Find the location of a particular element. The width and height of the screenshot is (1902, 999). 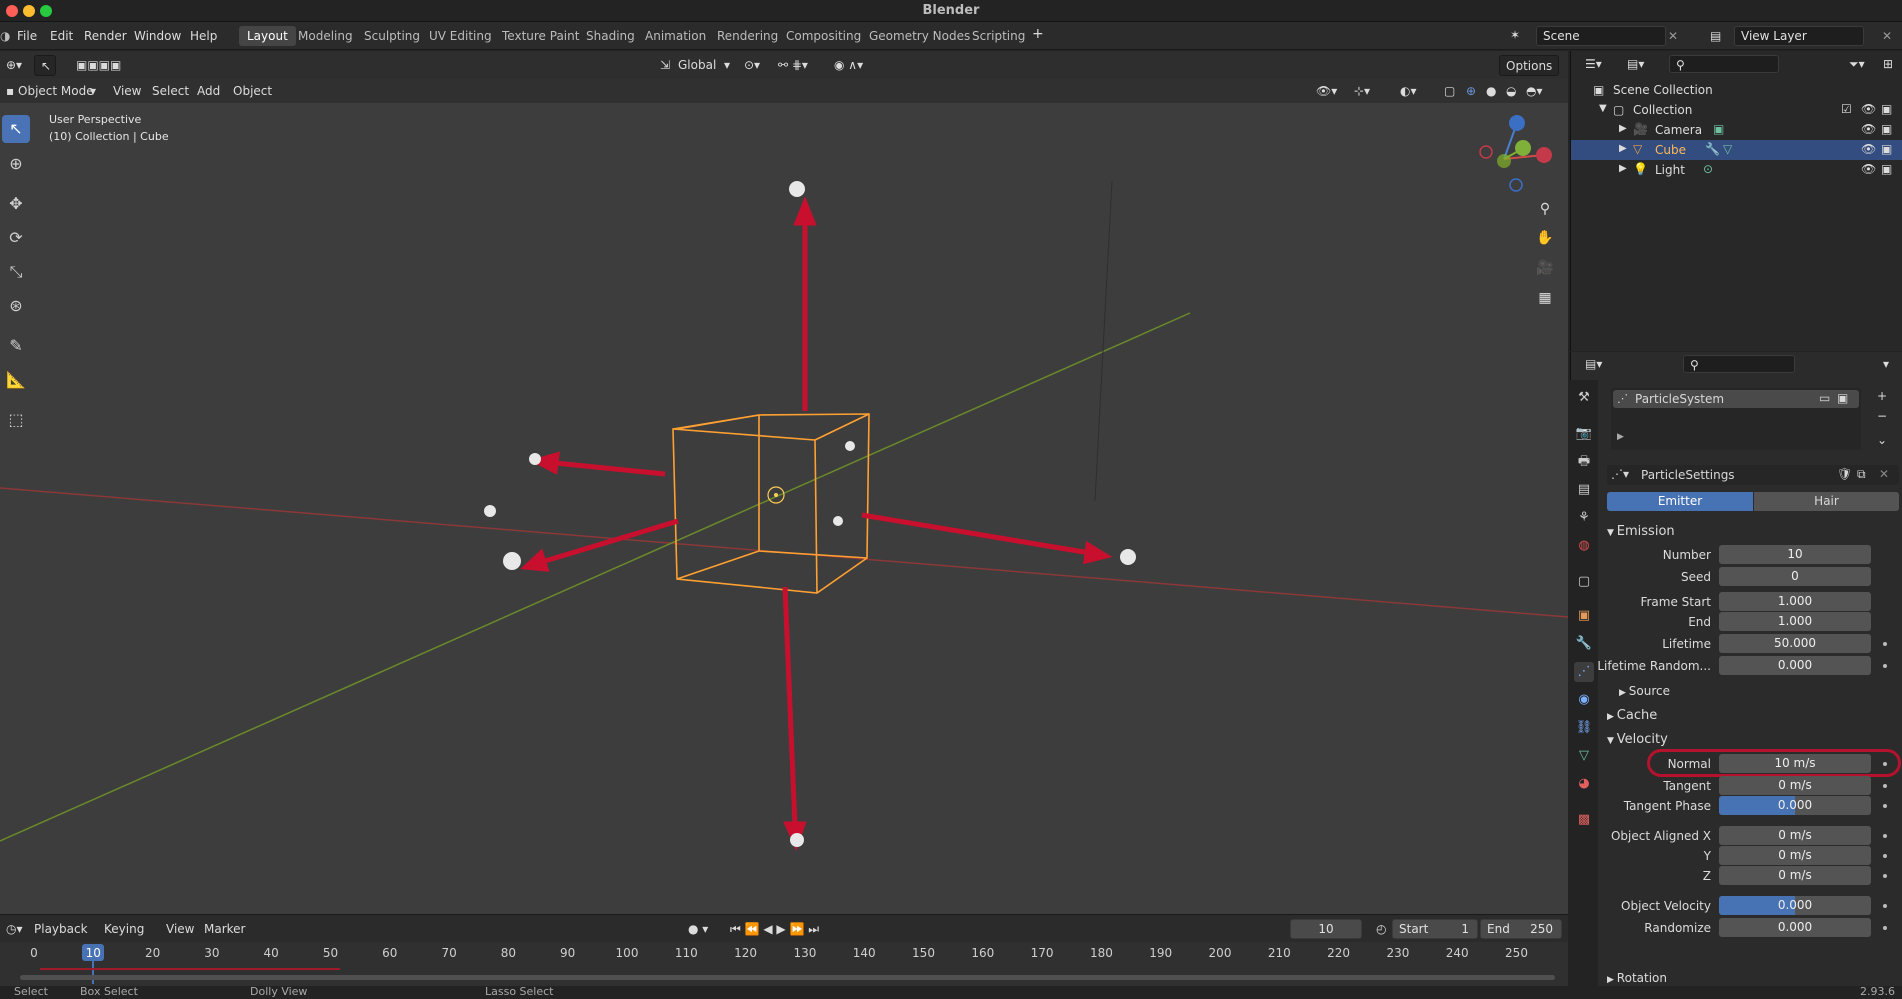

tangent-phase-slider: 0.000 is located at coordinates (1795, 805).